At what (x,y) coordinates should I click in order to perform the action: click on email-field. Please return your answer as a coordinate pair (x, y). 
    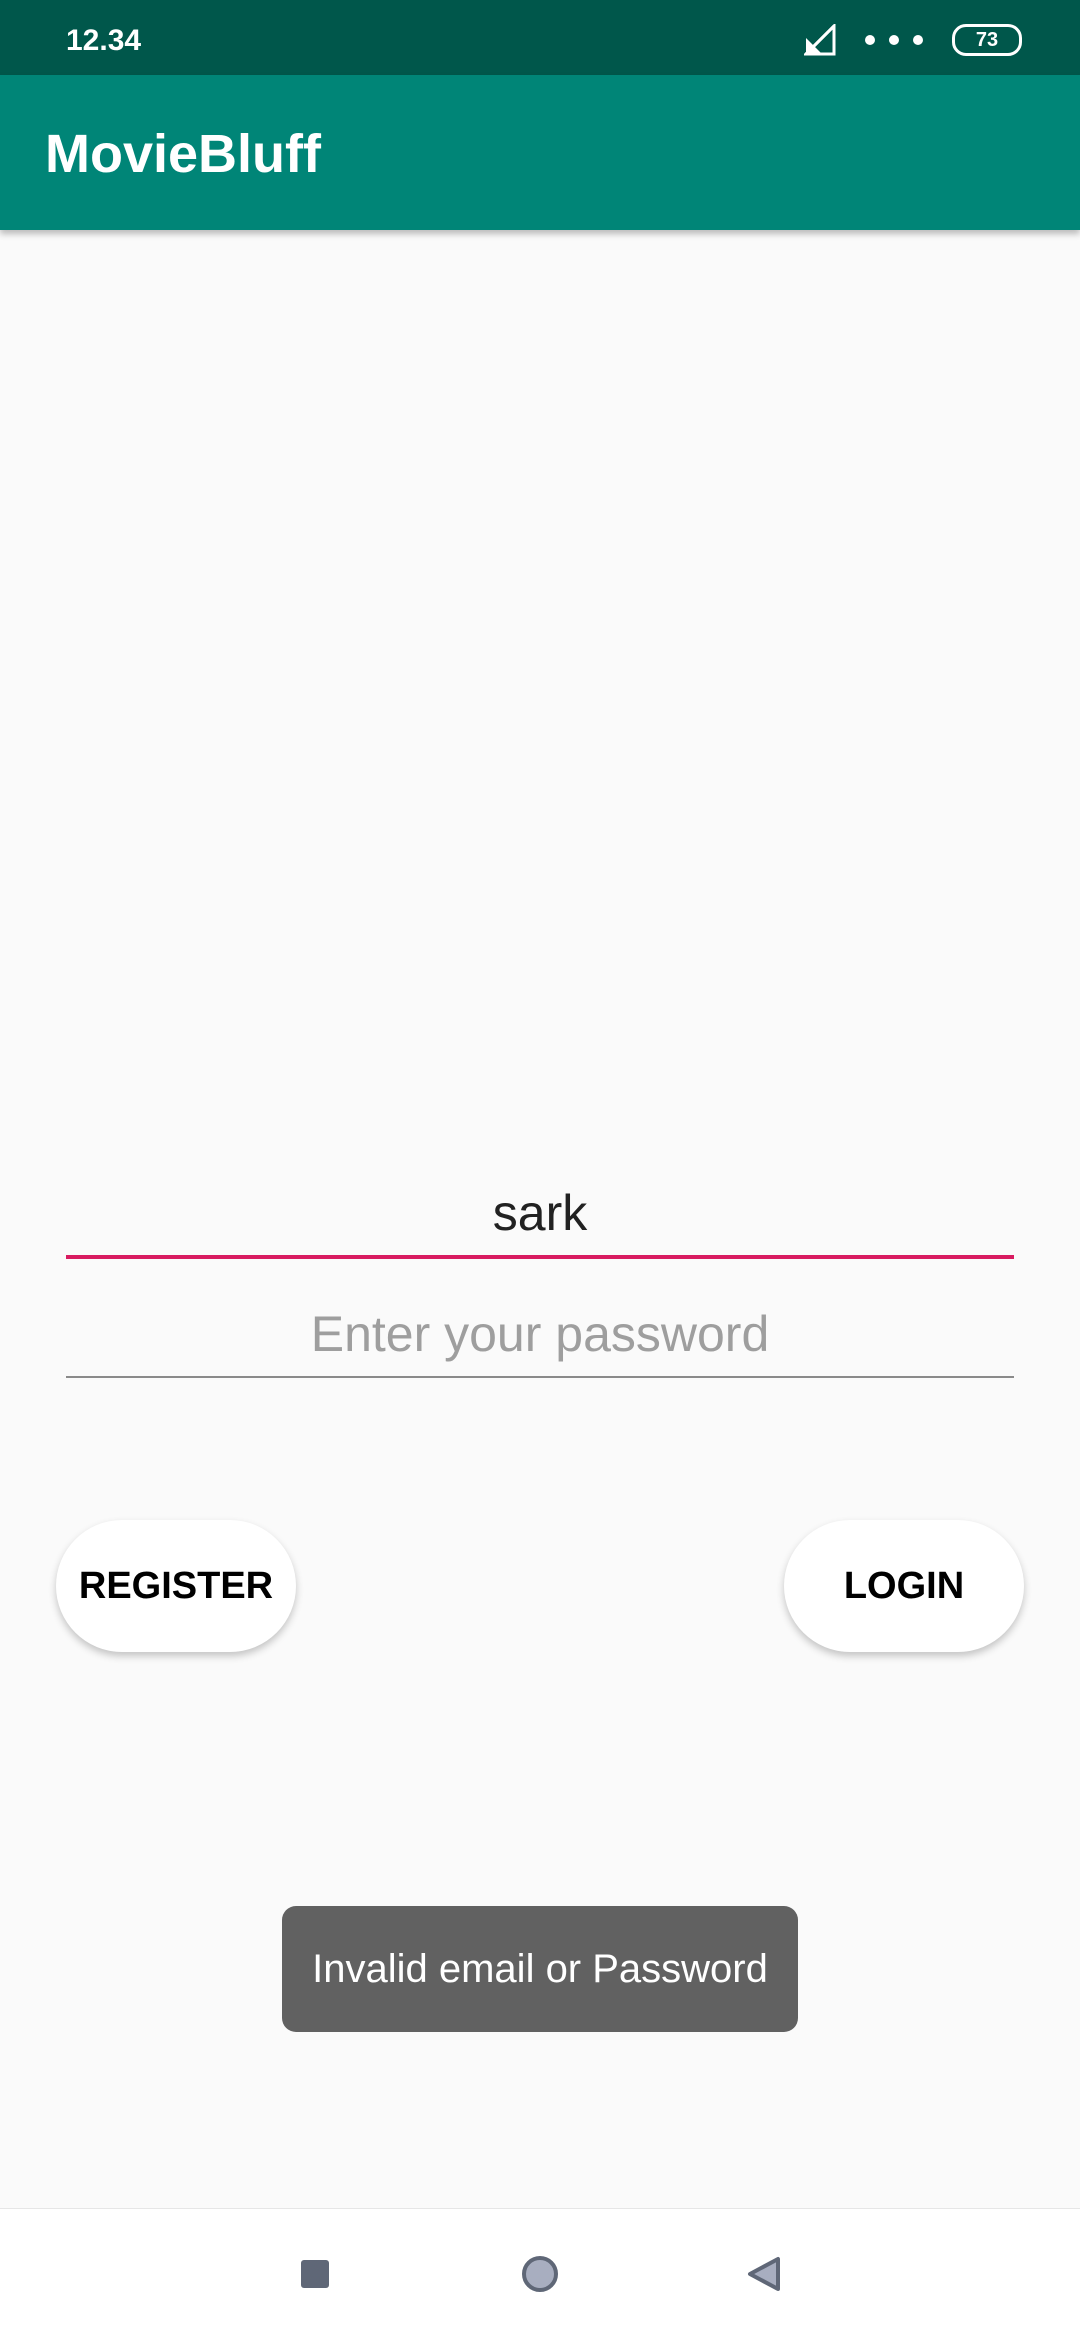
    Looking at the image, I should click on (540, 1213).